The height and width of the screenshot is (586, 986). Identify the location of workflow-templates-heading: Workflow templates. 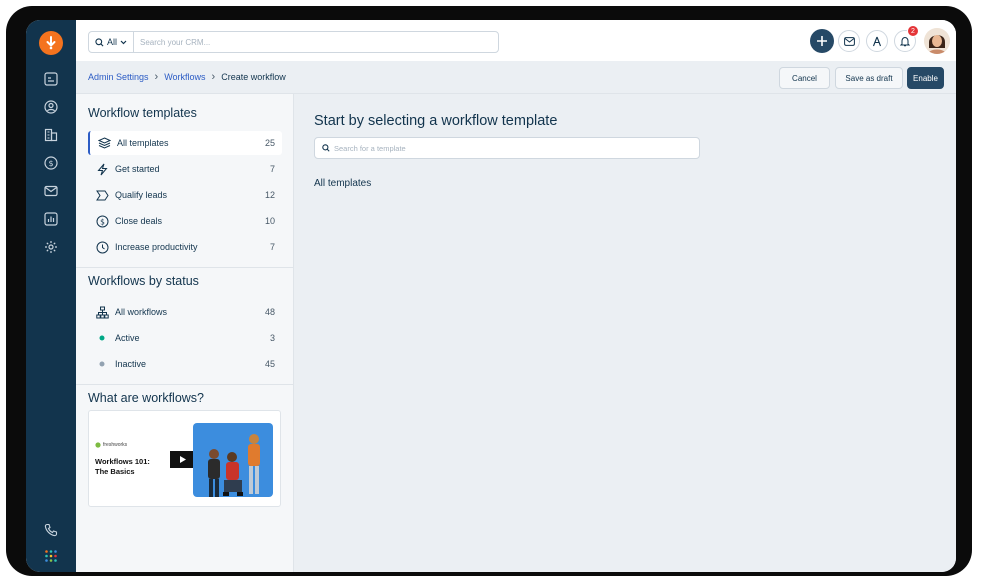
(142, 113).